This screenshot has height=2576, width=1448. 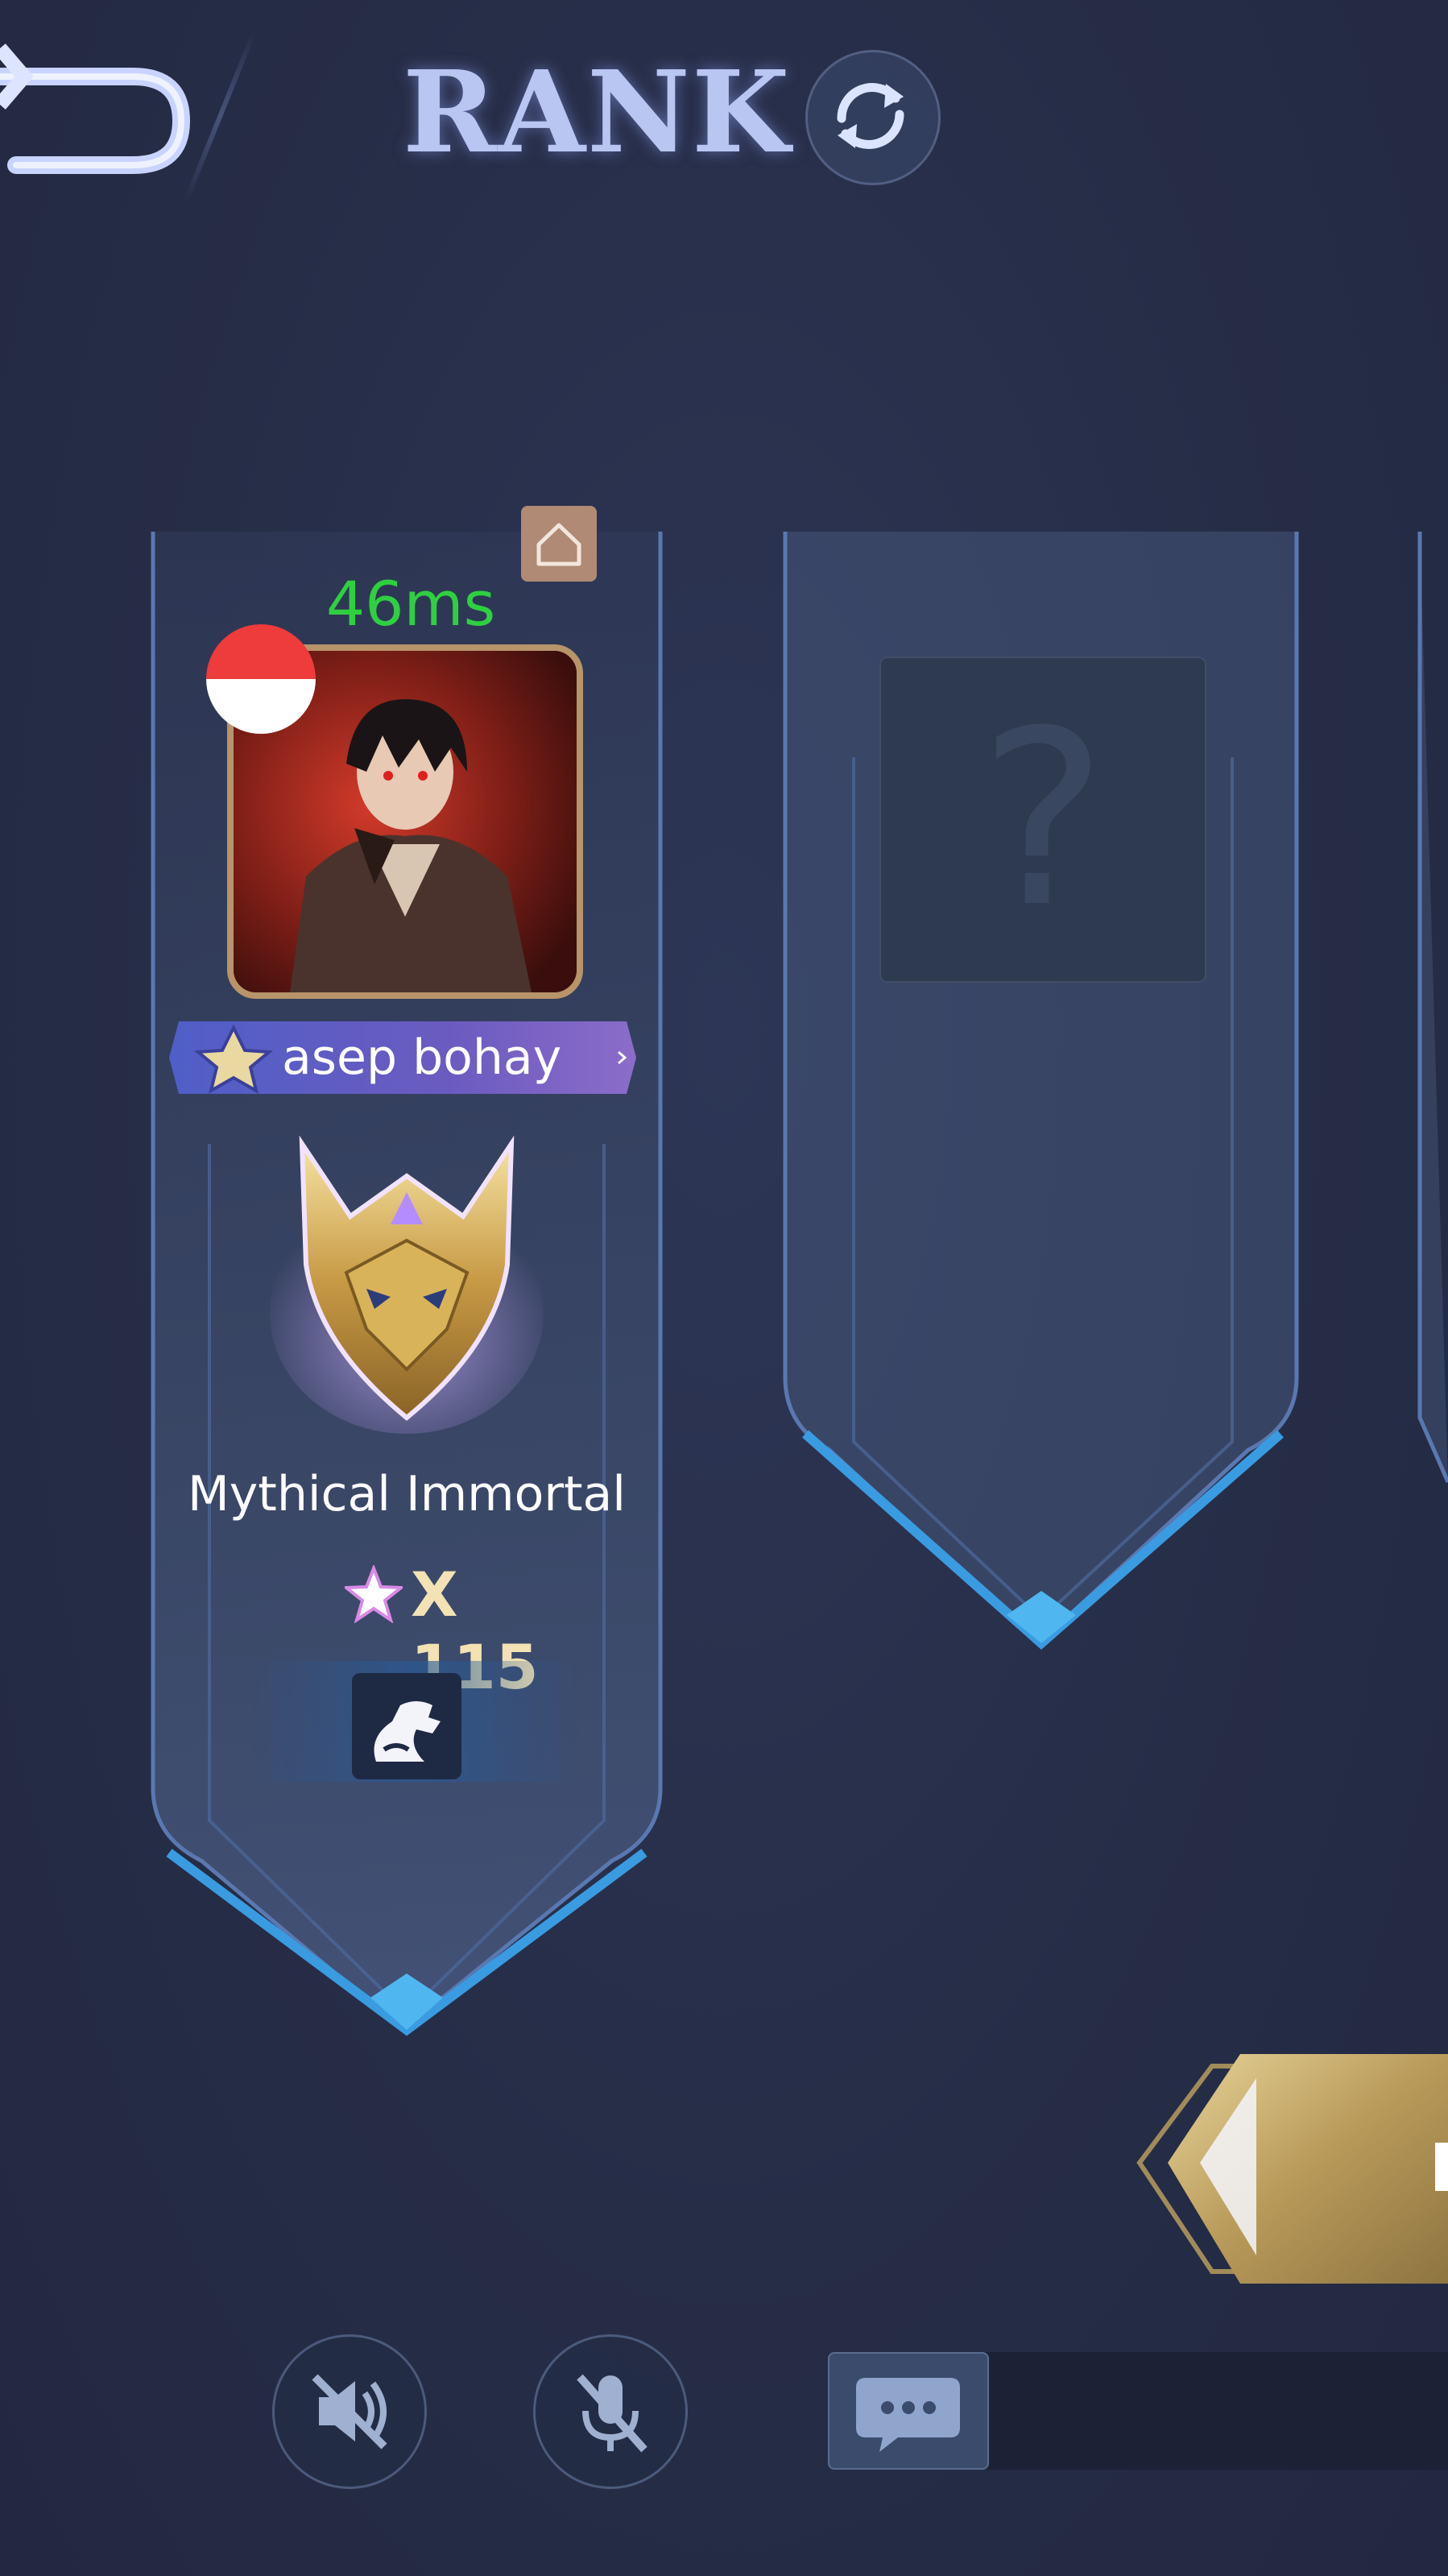 I want to click on star-count: X 115, so click(x=467, y=1631).